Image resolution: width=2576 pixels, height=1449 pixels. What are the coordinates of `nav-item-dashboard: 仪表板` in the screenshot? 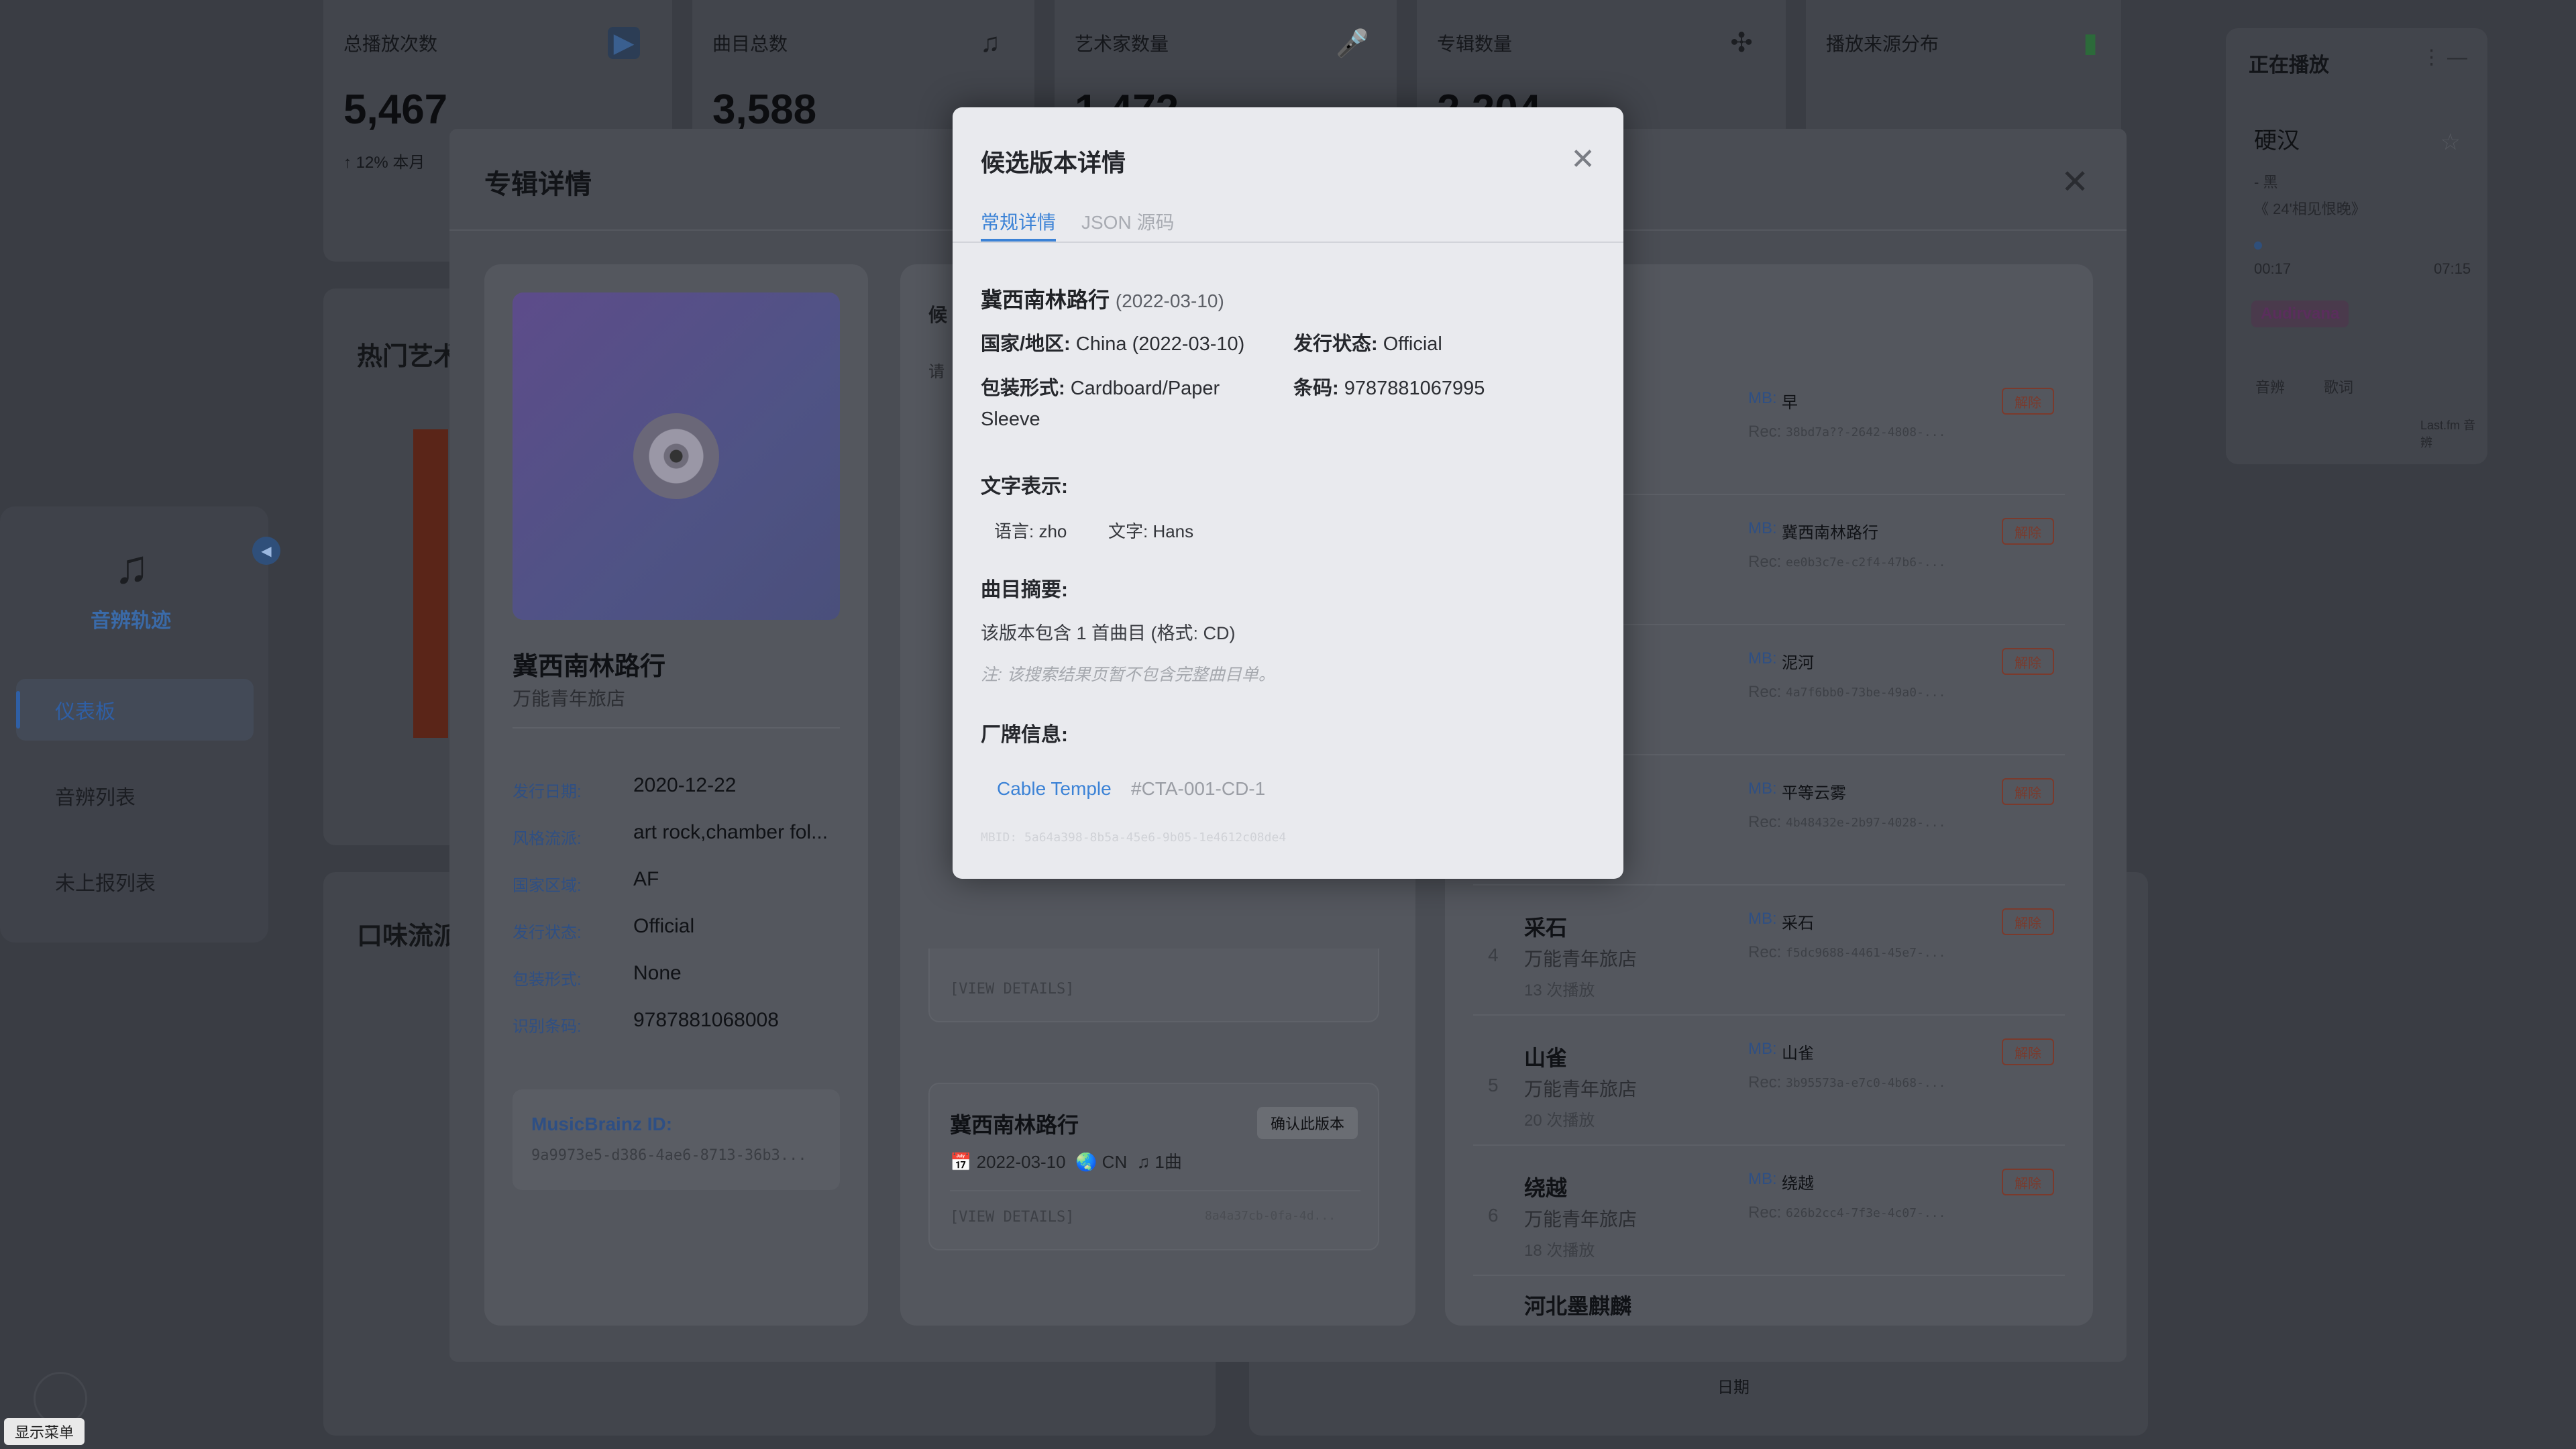 It's located at (135, 710).